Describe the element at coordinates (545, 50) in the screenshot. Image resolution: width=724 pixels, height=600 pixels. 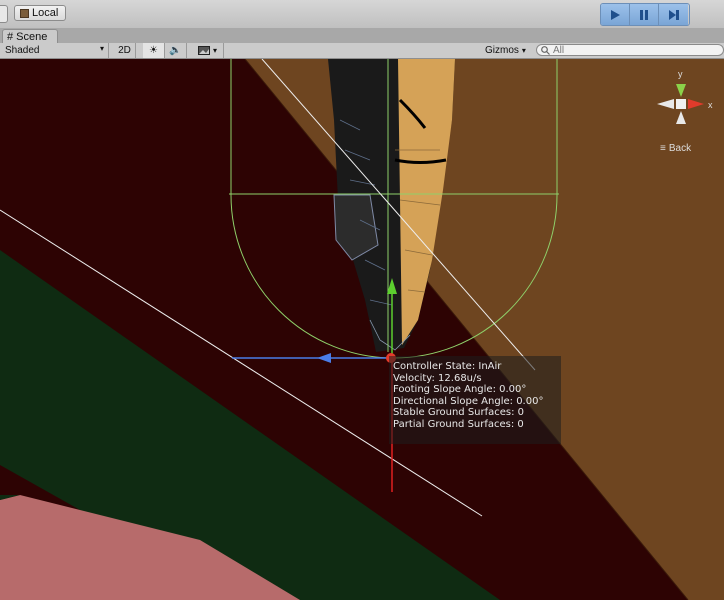
I see `search-icon` at that location.